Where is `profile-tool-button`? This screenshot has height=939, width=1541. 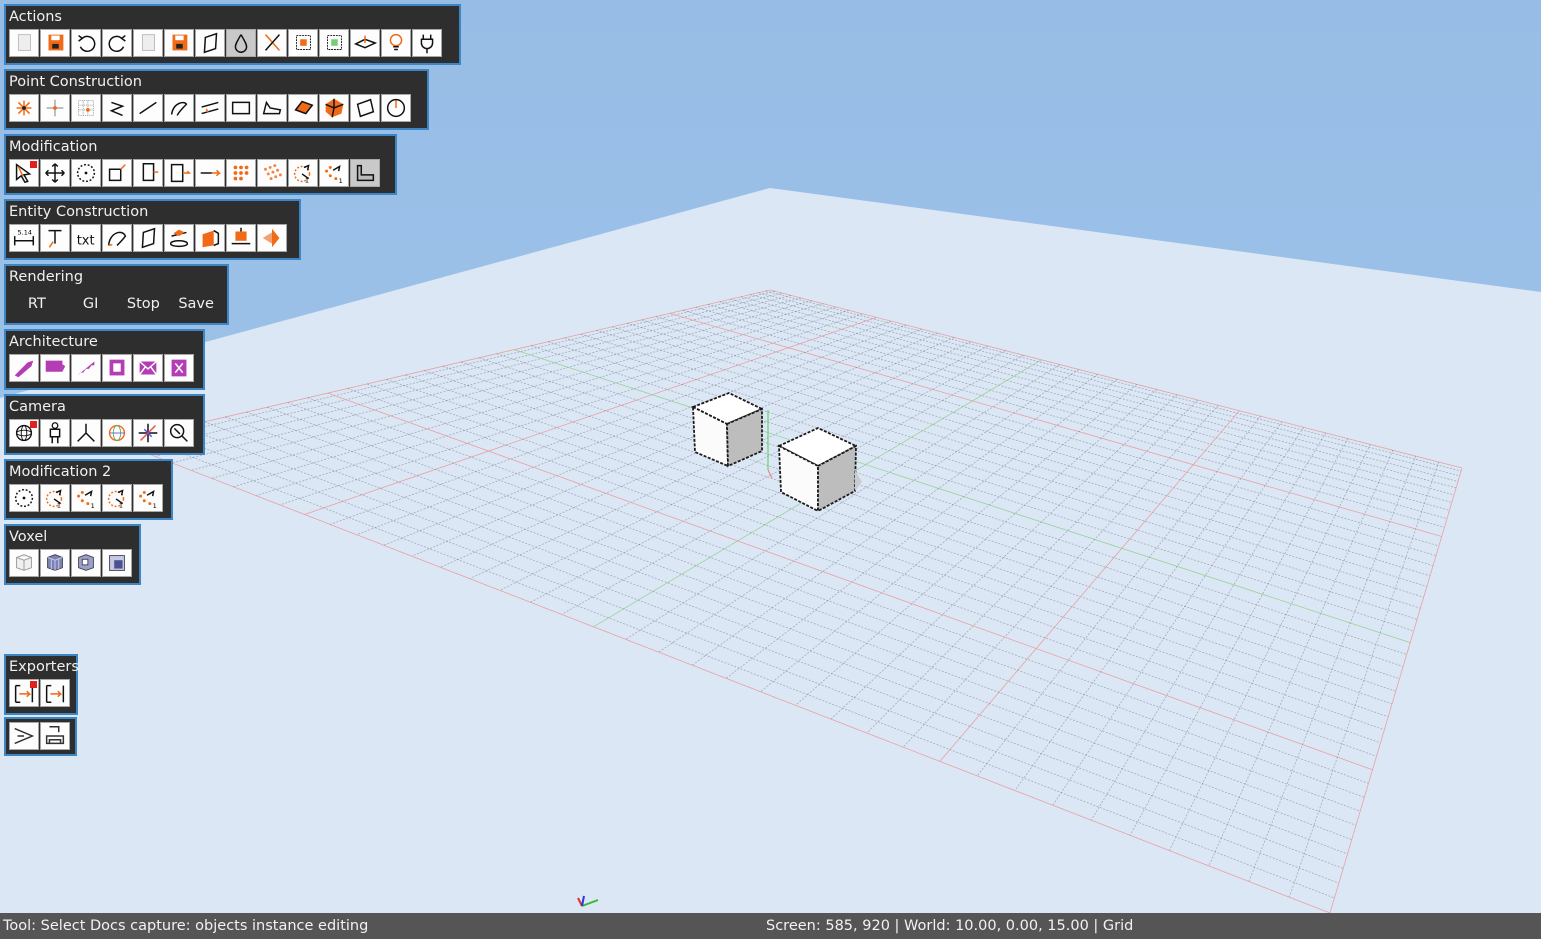 profile-tool-button is located at coordinates (365, 173).